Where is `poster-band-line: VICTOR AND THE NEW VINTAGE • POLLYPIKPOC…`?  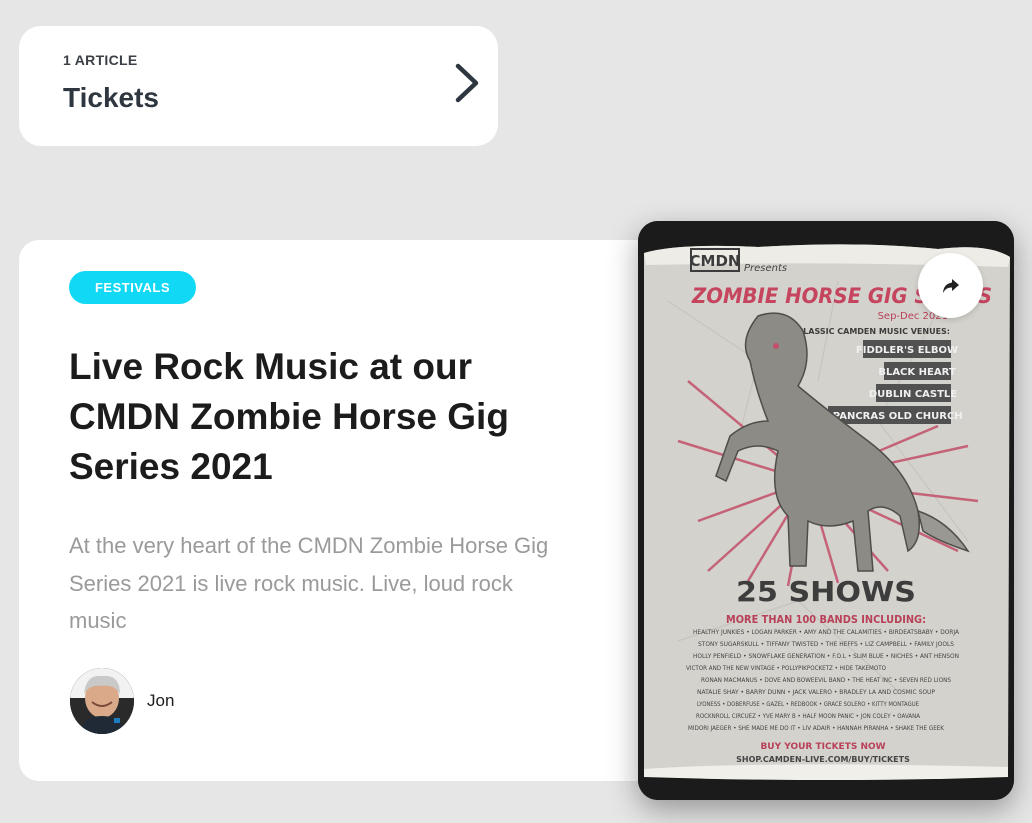 poster-band-line: VICTOR AND THE NEW VINTAGE • POLLYPIKPOC… is located at coordinates (786, 668).